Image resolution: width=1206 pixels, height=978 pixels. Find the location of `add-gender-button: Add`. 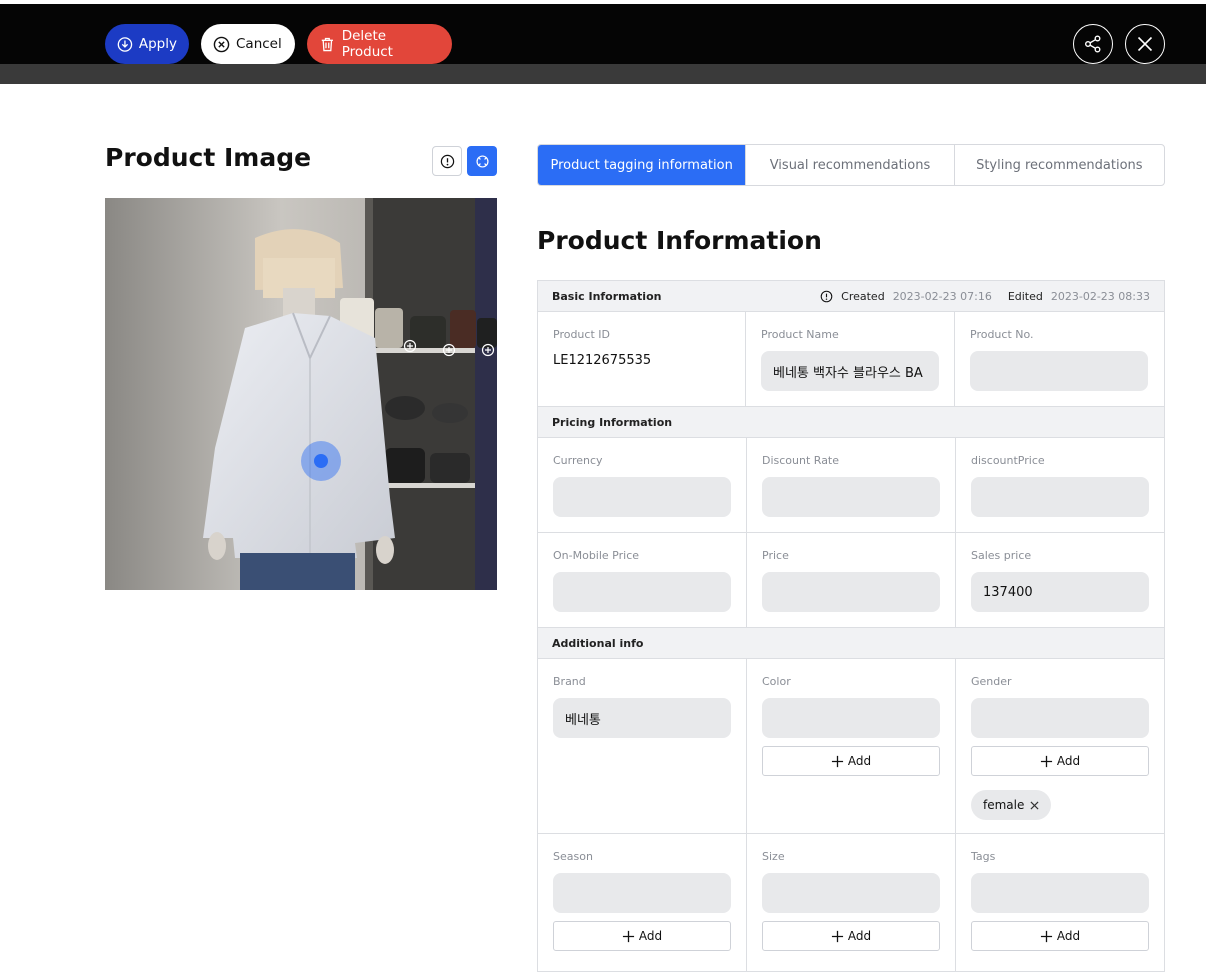

add-gender-button: Add is located at coordinates (1060, 761).